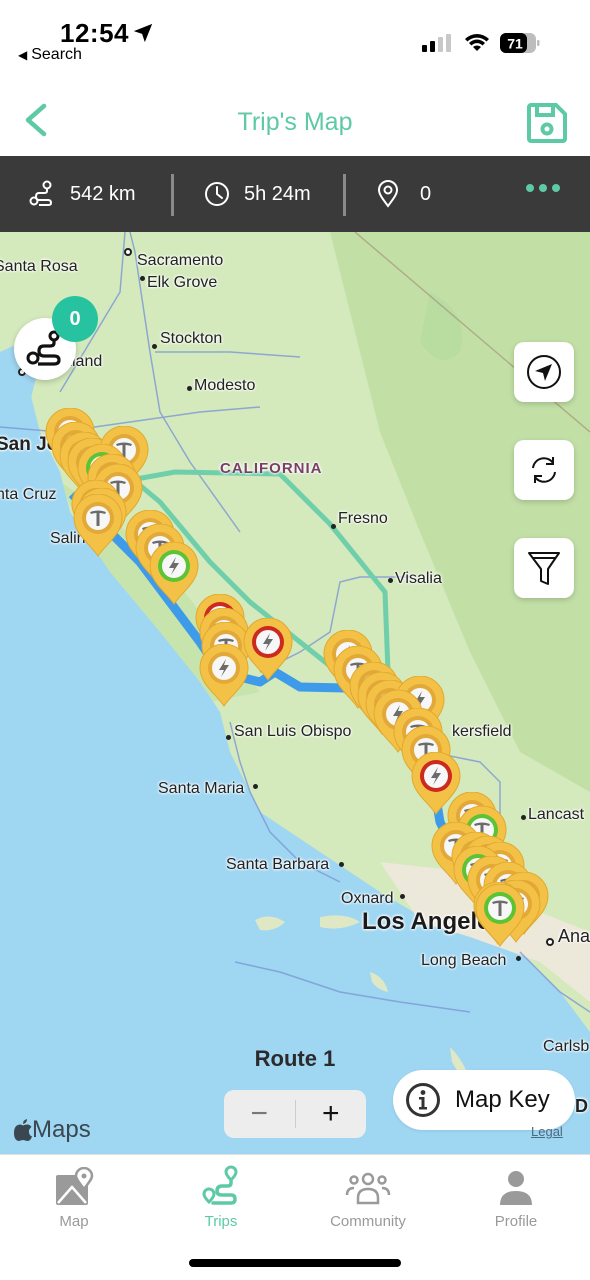 This screenshot has width=590, height=1280. What do you see at coordinates (191, 338) in the screenshot?
I see `city-label: Stockton` at bounding box center [191, 338].